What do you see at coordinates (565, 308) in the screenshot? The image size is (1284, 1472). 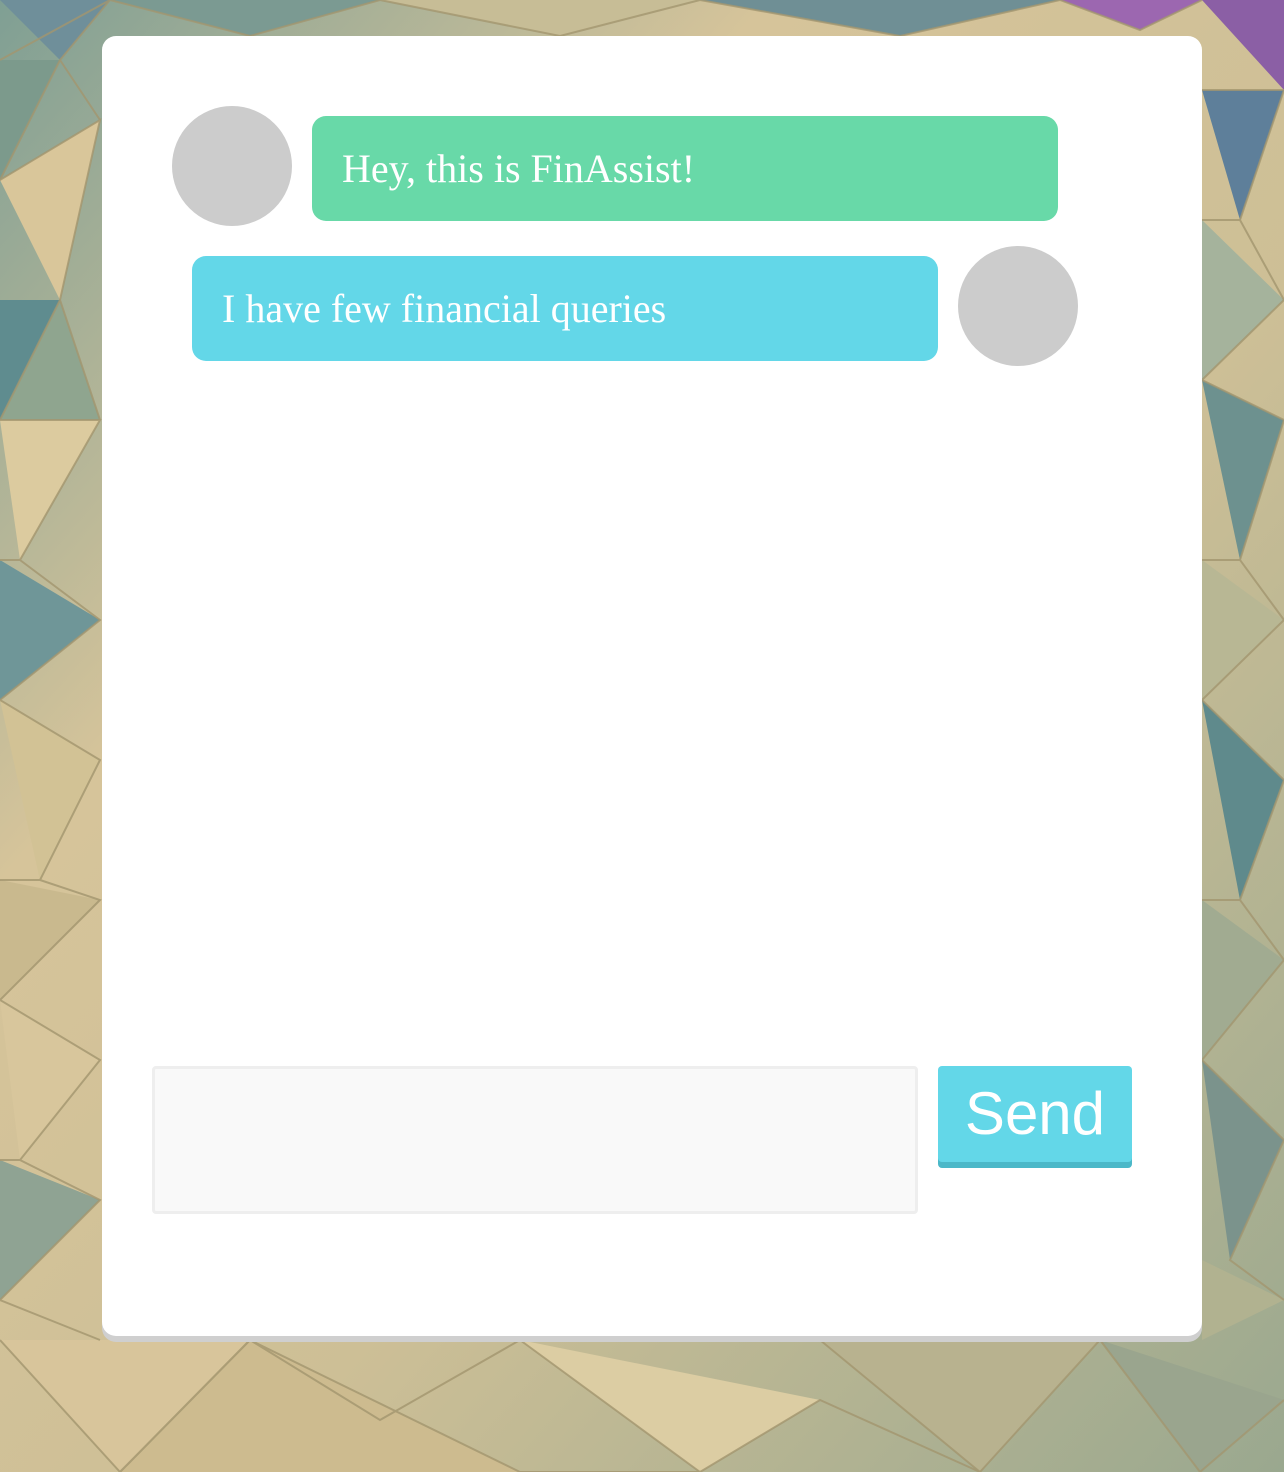 I see `user-message-bubble: I have few financial queries` at bounding box center [565, 308].